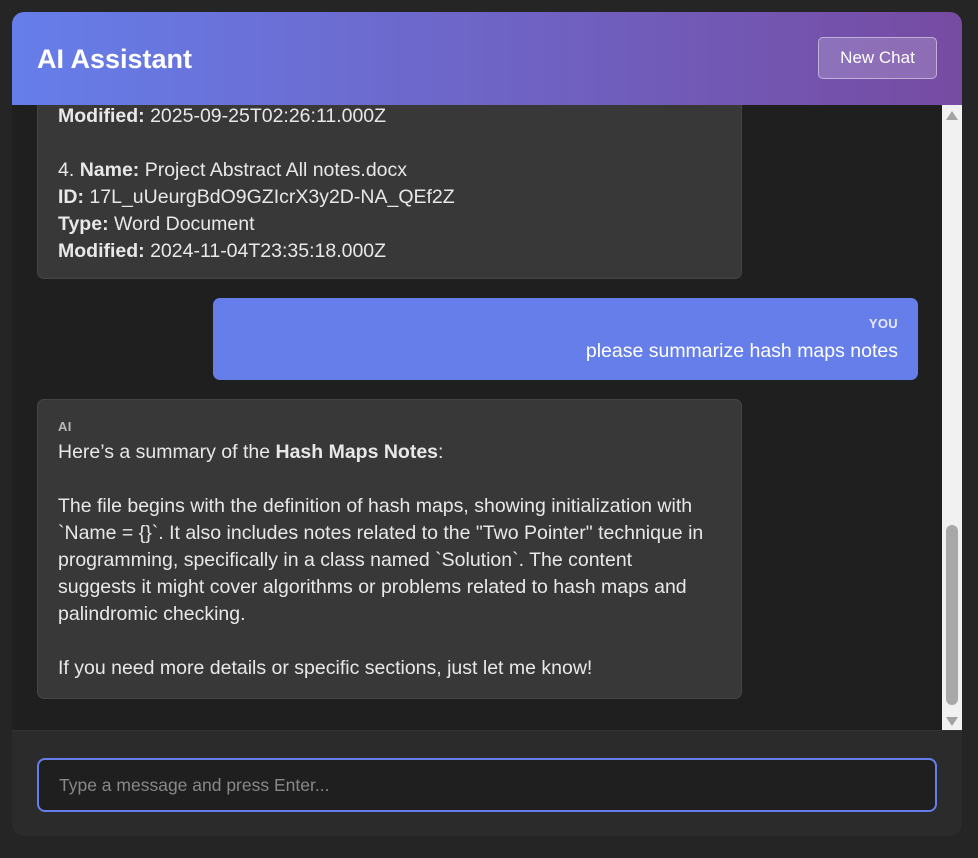  I want to click on new-chat-button: New Chat, so click(877, 58).